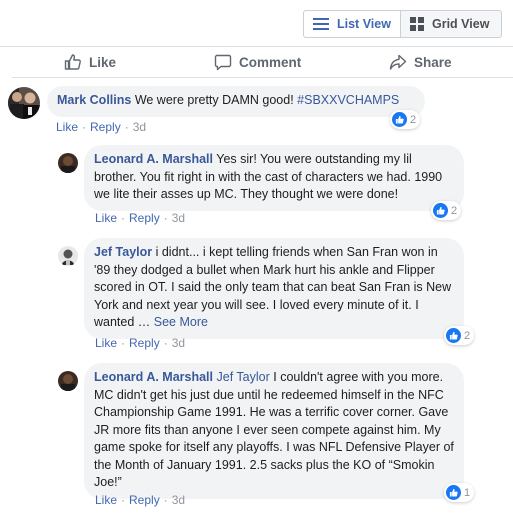 This screenshot has width=513, height=520. I want to click on comment-mention: Jef Taylor, so click(243, 377).